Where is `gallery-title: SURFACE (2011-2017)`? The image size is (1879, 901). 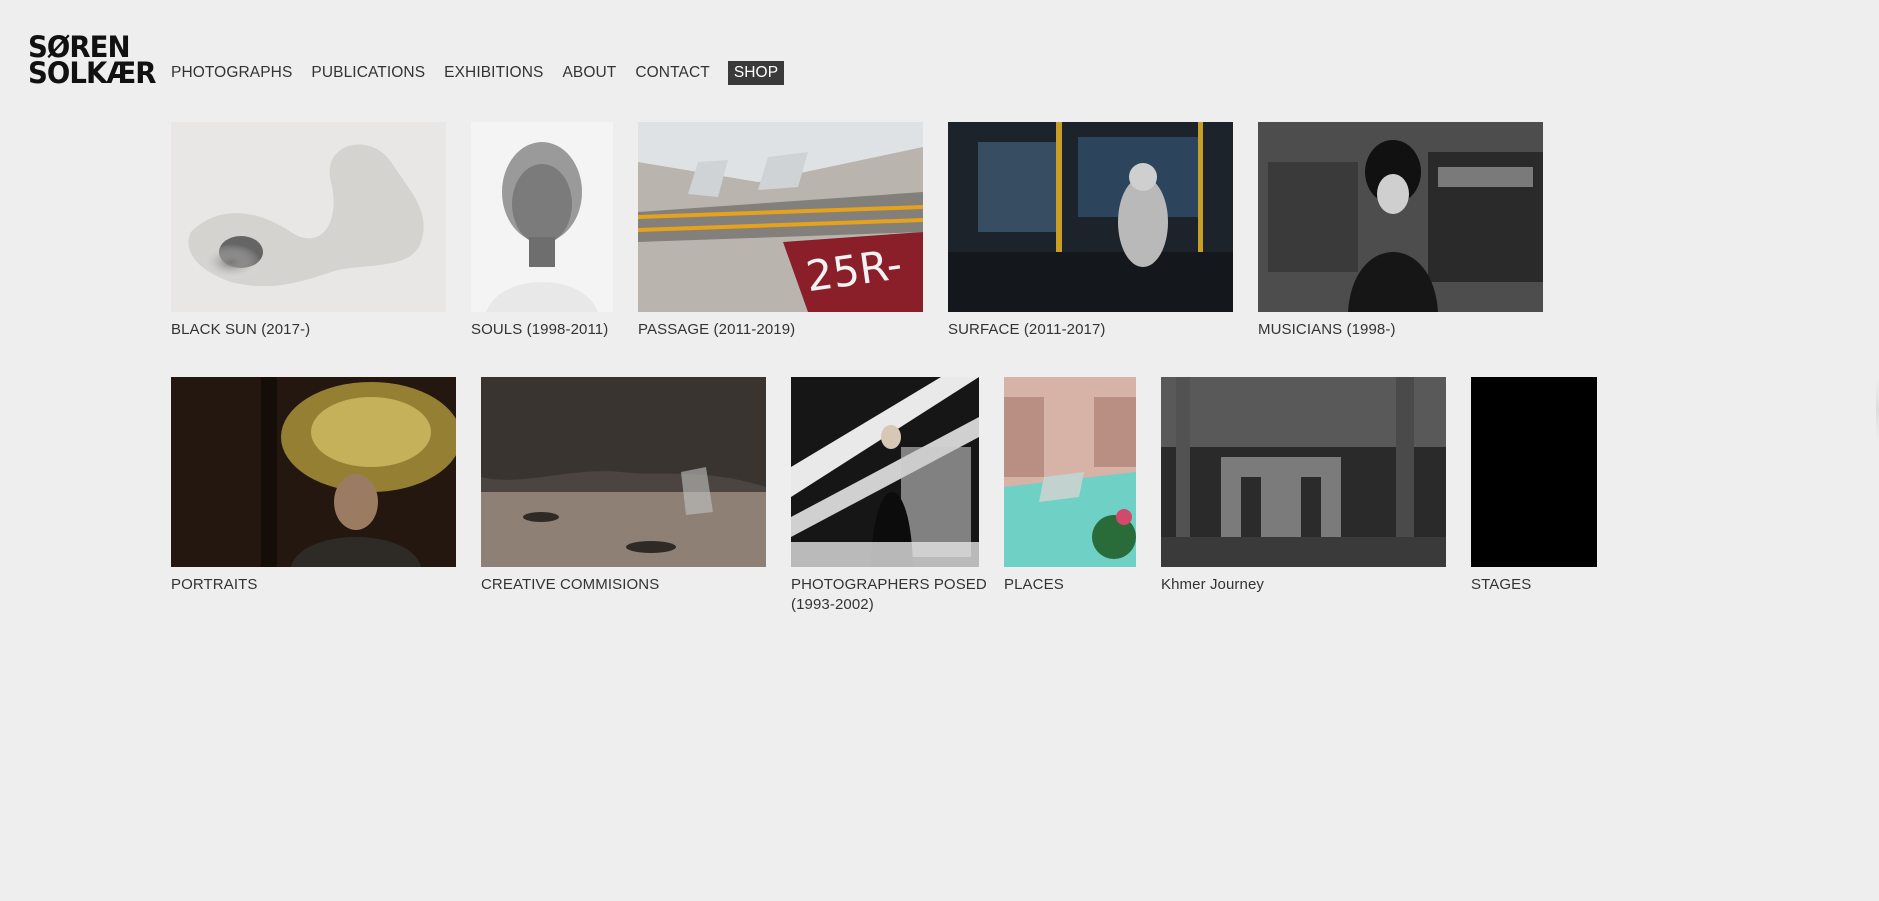 gallery-title: SURFACE (2011-2017) is located at coordinates (1027, 330).